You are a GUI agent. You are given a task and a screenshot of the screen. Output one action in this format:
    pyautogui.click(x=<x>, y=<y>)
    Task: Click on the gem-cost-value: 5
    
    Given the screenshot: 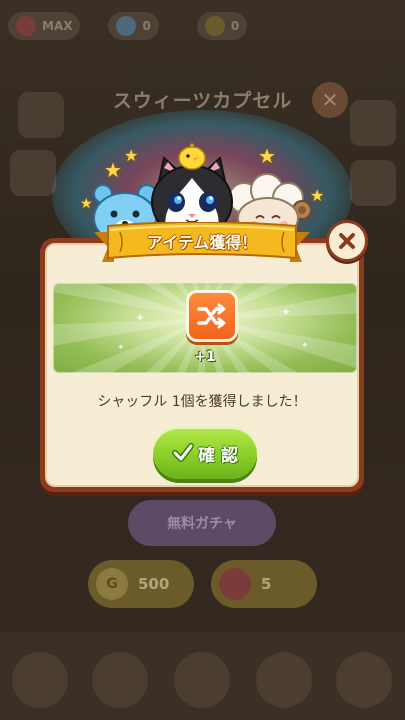 What is the action you would take?
    pyautogui.click(x=266, y=584)
    